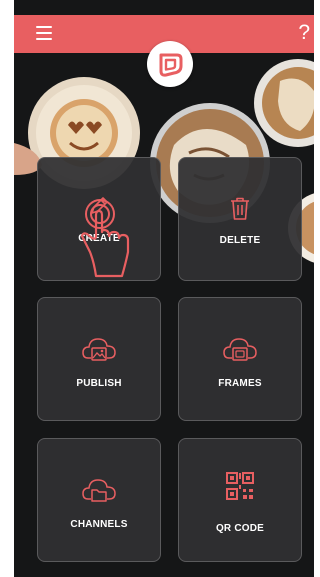 The height and width of the screenshot is (577, 320). Describe the element at coordinates (44, 33) in the screenshot. I see `hamburger-menu-icon` at that location.